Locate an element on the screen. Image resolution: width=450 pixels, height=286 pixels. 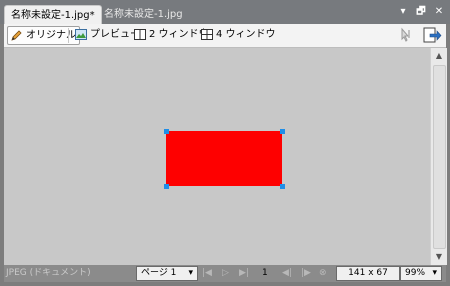
export-icon is located at coordinates (432, 35).